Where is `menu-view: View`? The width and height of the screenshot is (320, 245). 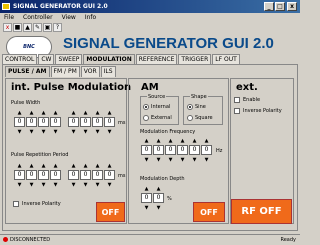 menu-view: View is located at coordinates (69, 17).